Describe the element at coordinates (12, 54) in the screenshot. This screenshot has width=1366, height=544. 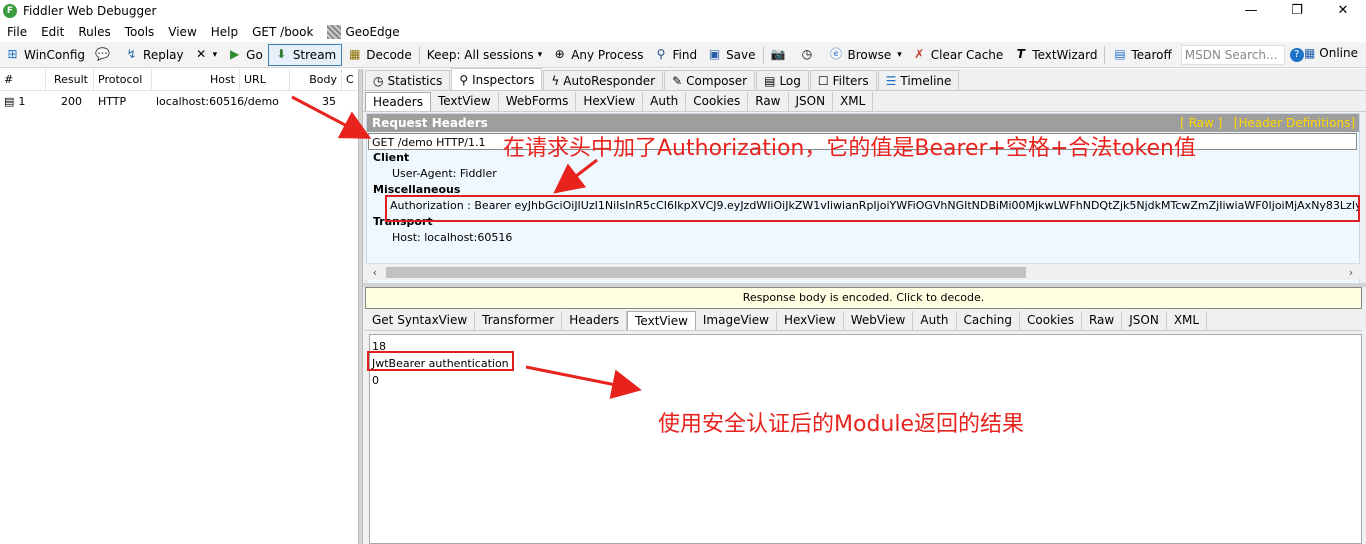
I see `windows-icon: ⊞` at that location.